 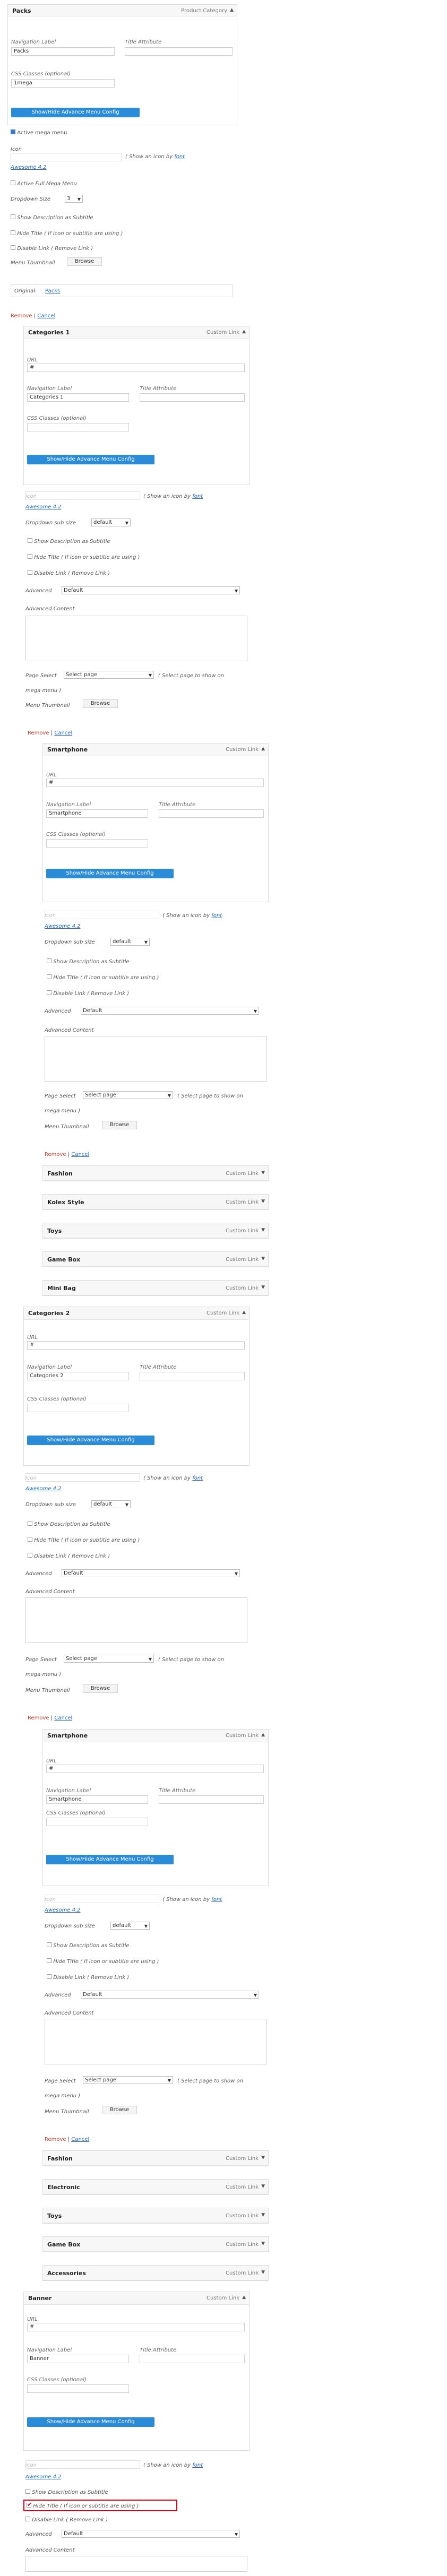 What do you see at coordinates (155, 1288) in the screenshot?
I see `collapsed-item: Mini Bag Custom Link ▼` at bounding box center [155, 1288].